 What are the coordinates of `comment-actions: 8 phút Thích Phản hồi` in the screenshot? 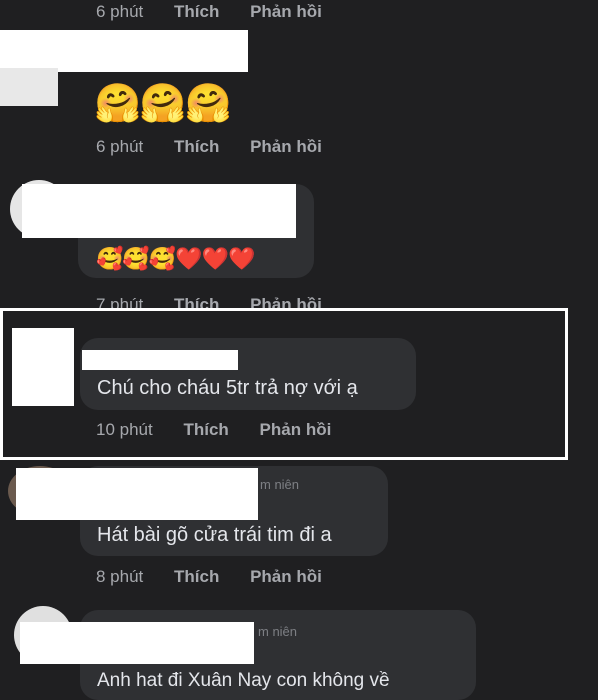 It's located at (222, 577).